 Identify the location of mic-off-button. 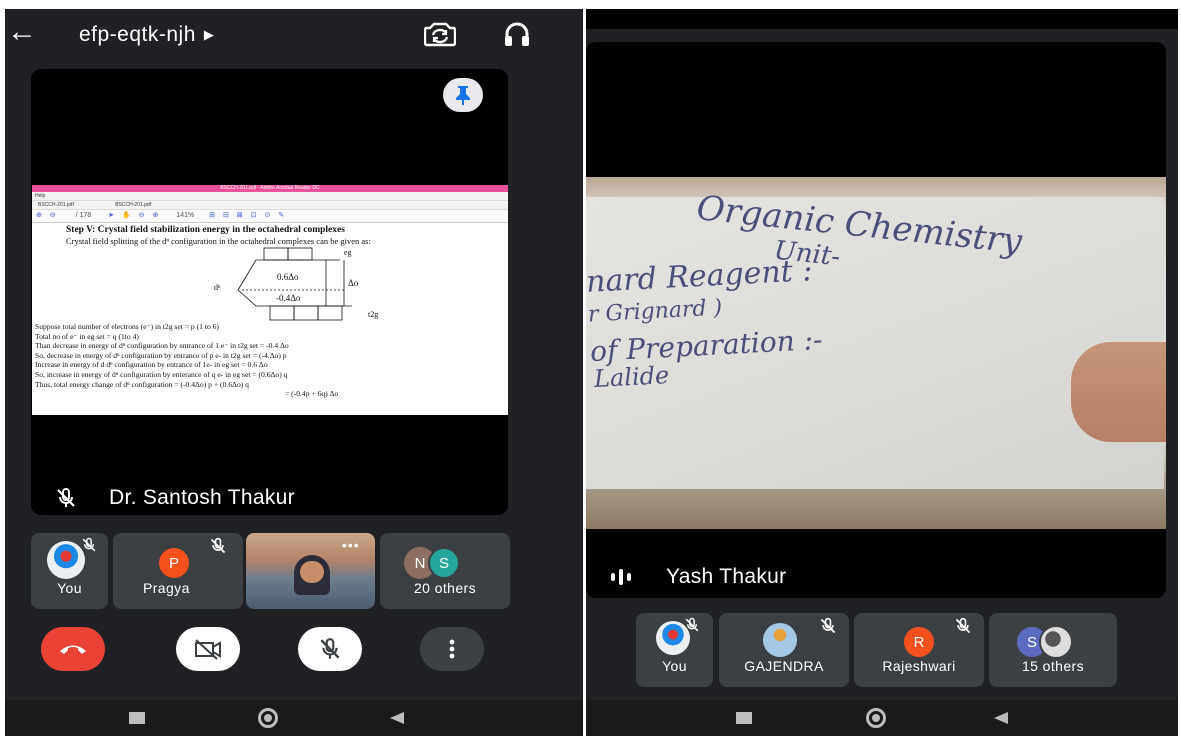
(330, 649).